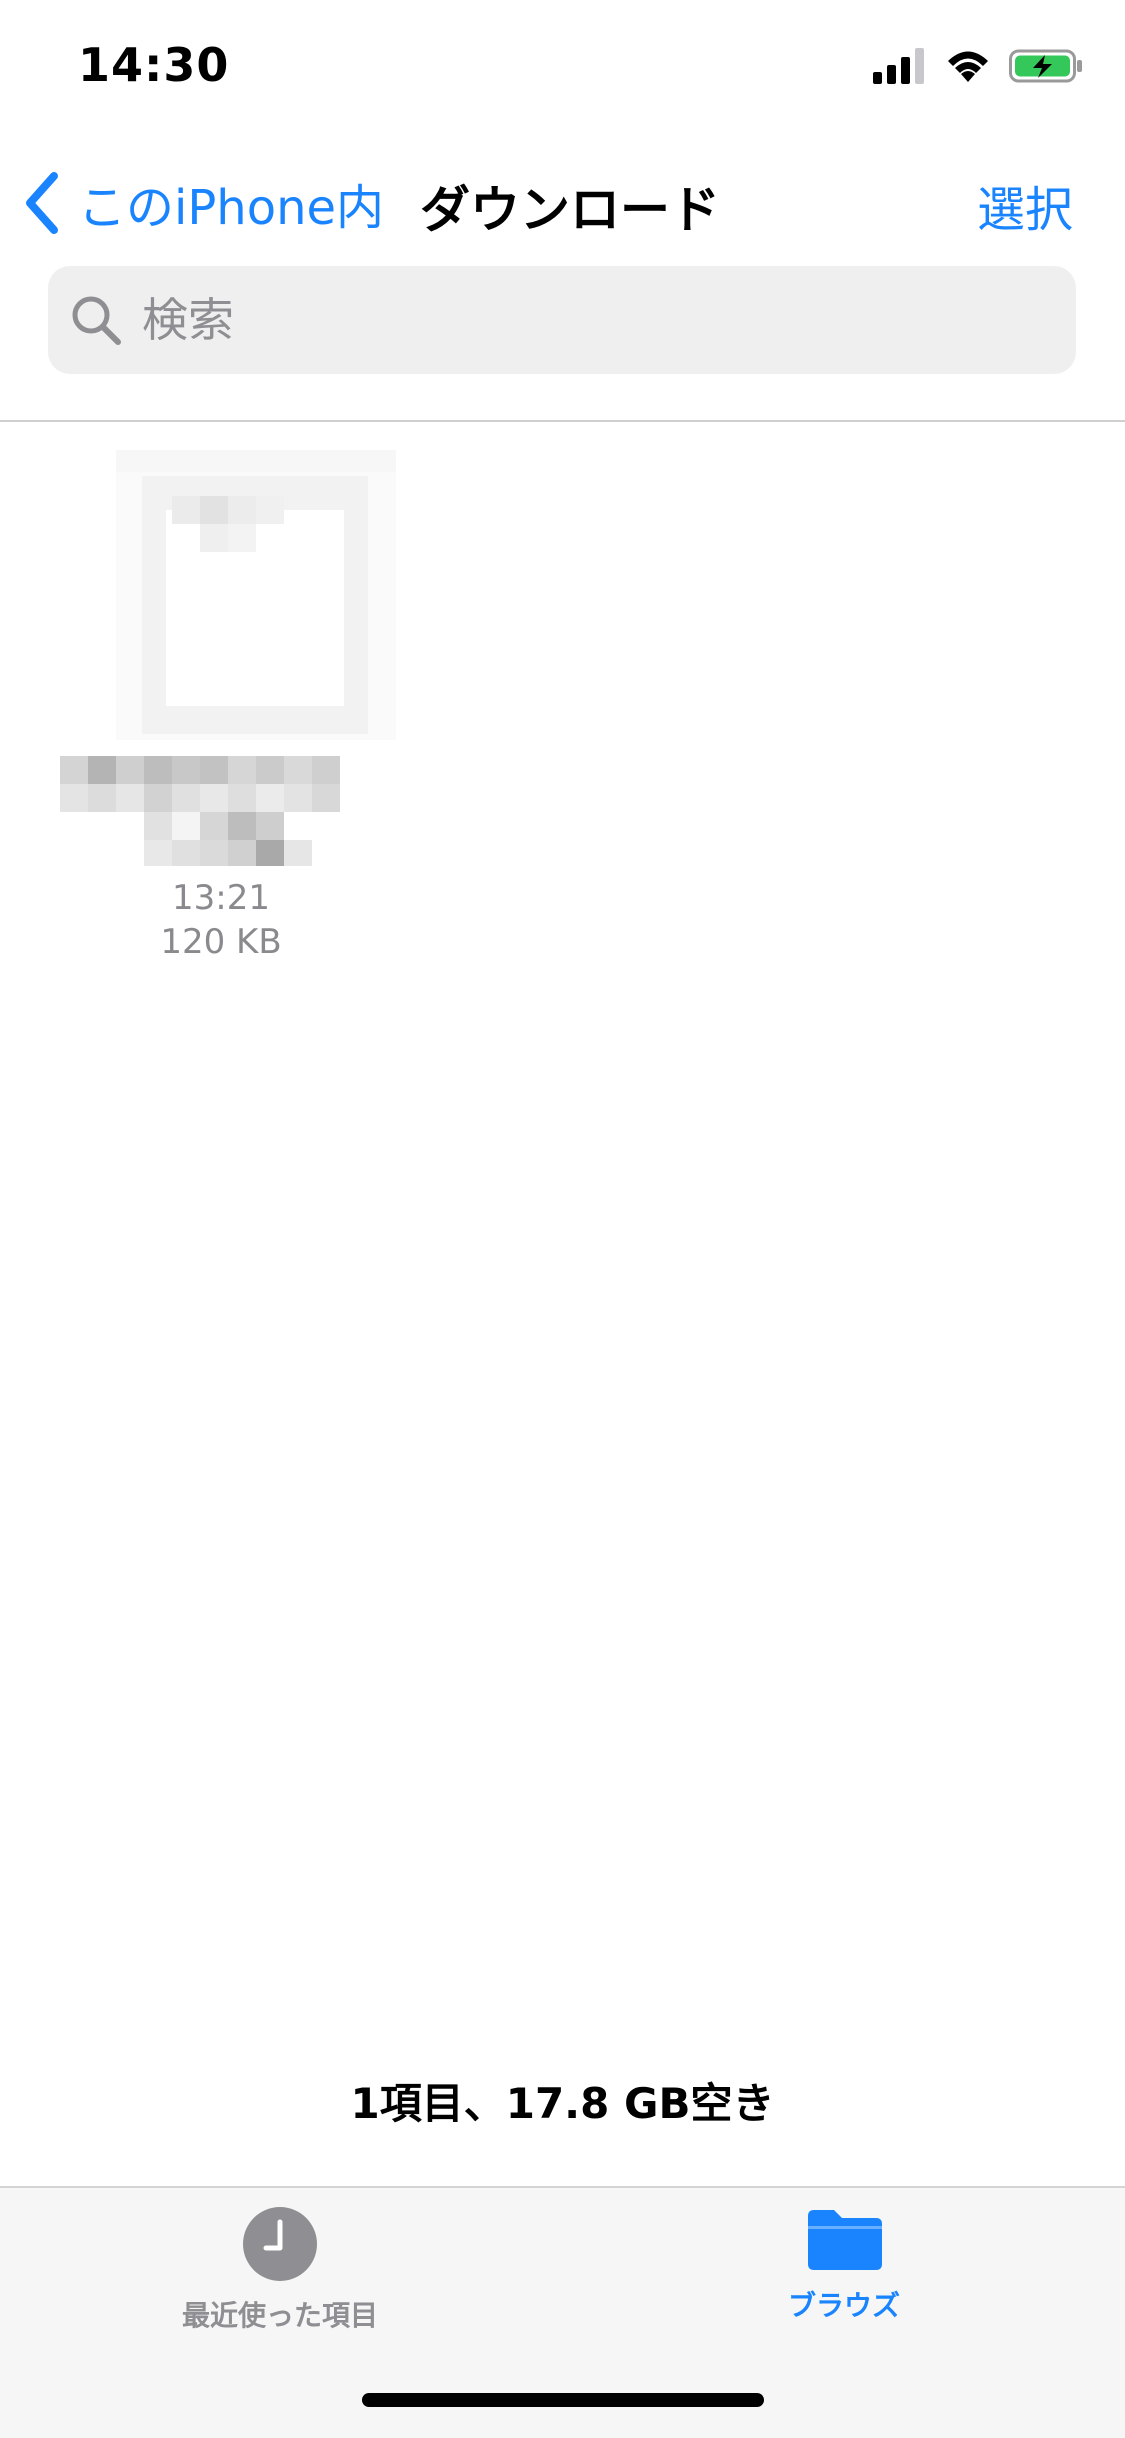 The image size is (1125, 2438). I want to click on page-title: ダウンロード, so click(570, 210).